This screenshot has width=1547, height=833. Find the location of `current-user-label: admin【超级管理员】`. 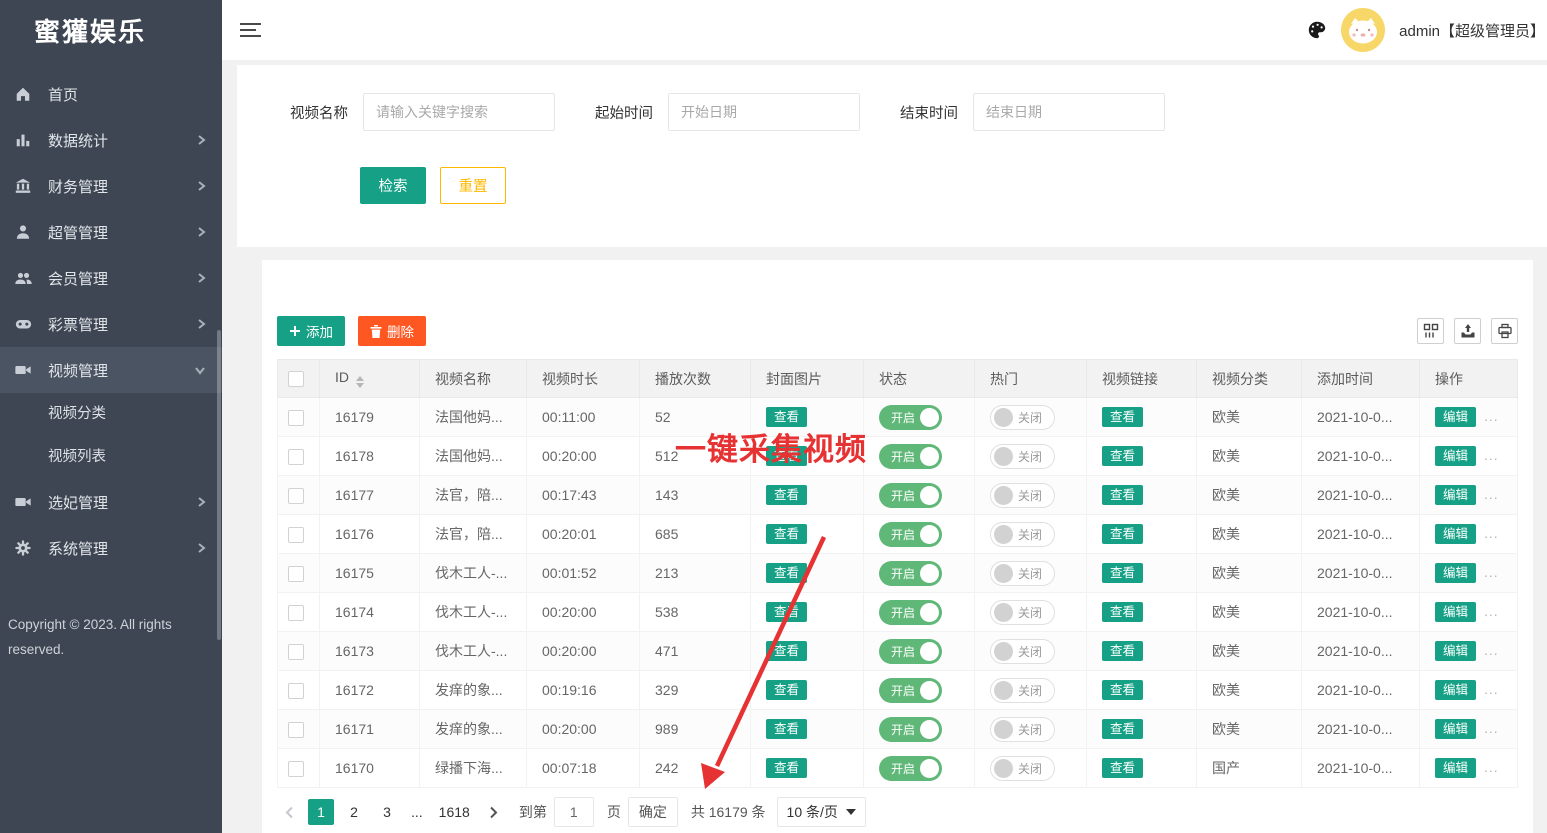

current-user-label: admin【超级管理员】 is located at coordinates (1472, 30).